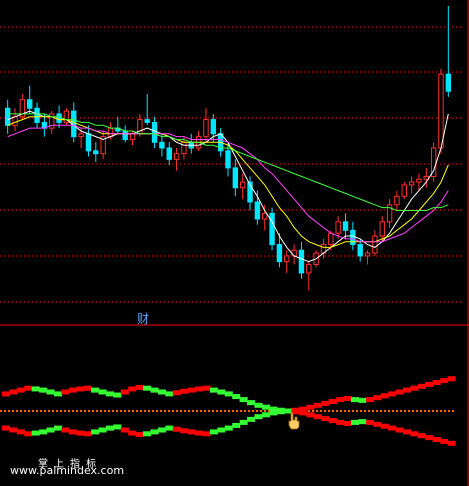 This screenshot has height=486, width=469. I want to click on cai-label: 财, so click(143, 318).